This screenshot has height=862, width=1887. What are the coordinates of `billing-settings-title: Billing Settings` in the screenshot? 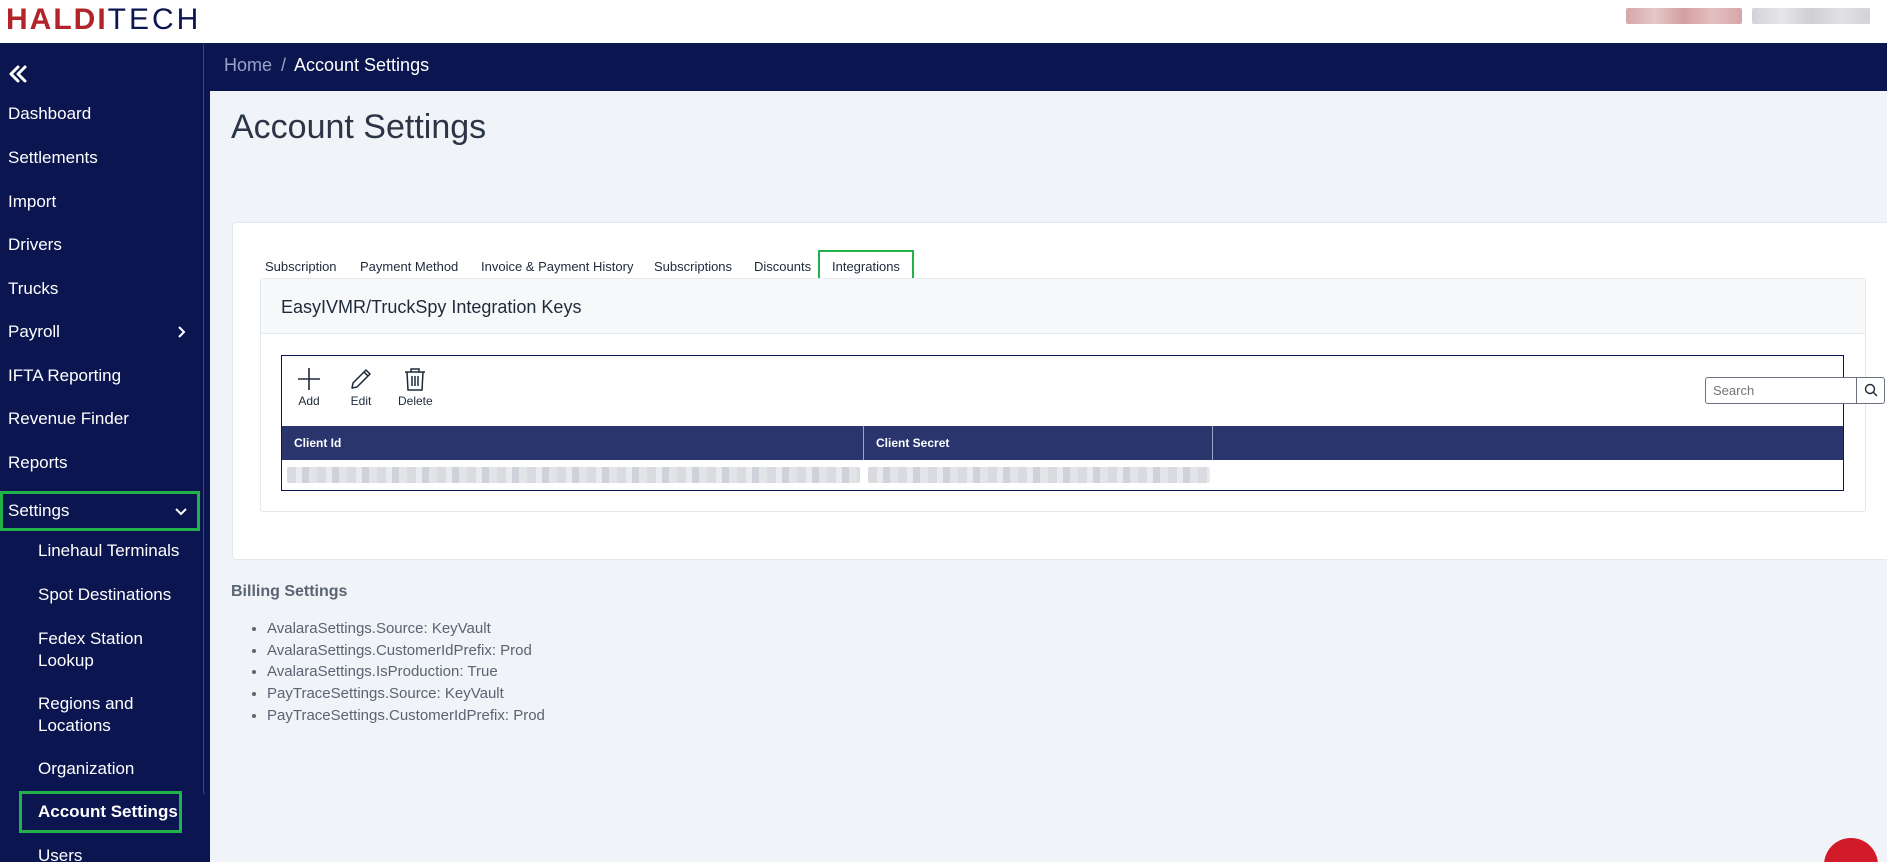 It's located at (289, 591).